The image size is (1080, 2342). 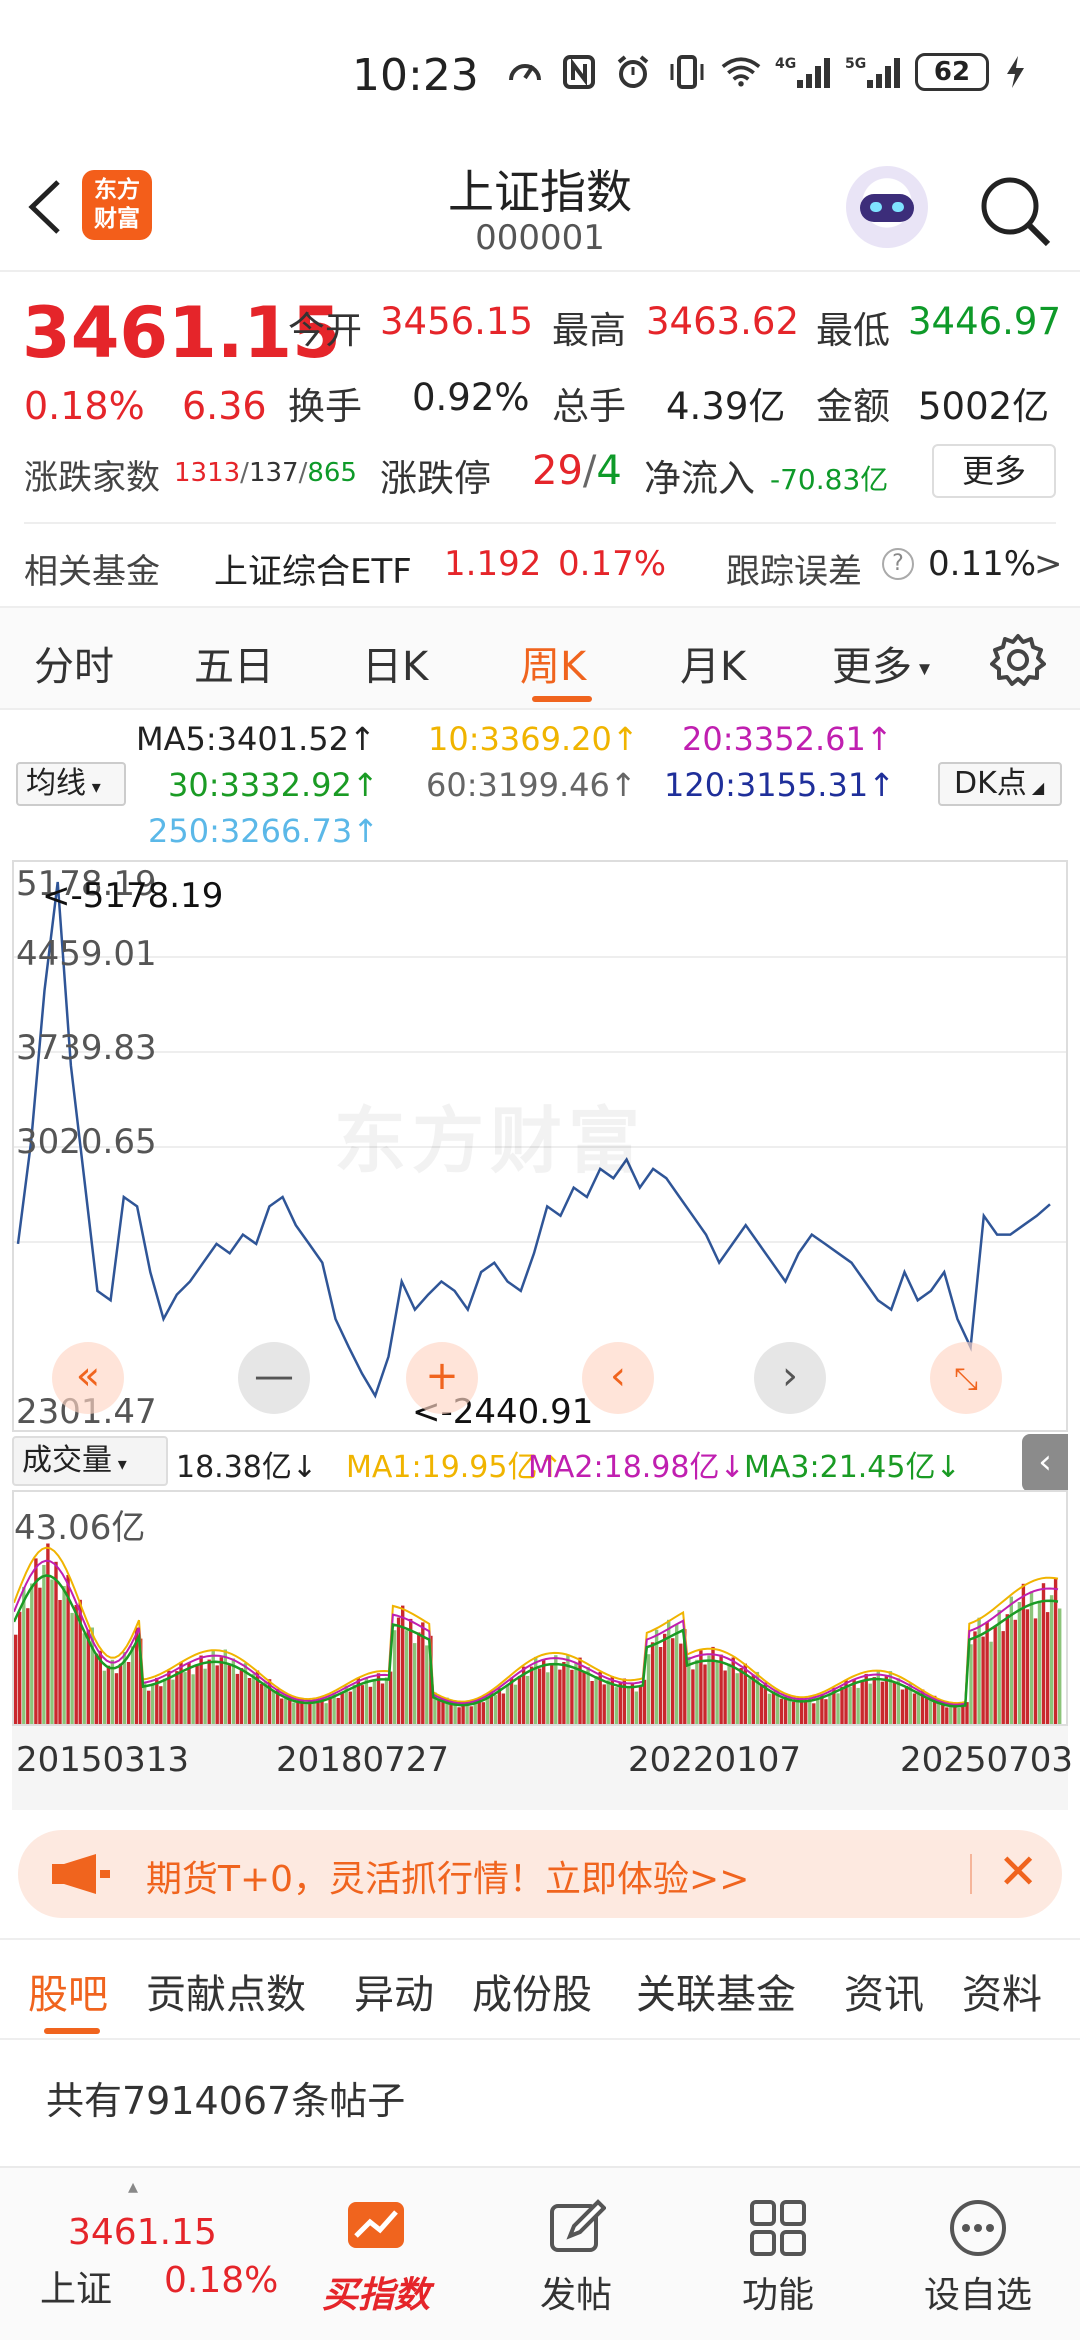 I want to click on close-banner-button: ✕, so click(x=1018, y=1872).